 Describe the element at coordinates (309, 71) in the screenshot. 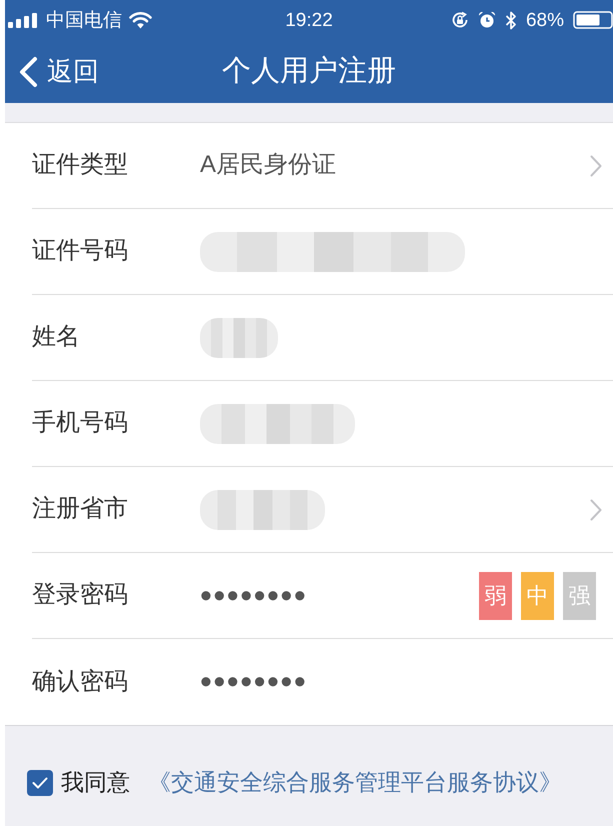

I see `page-title: 个人用户注册` at that location.